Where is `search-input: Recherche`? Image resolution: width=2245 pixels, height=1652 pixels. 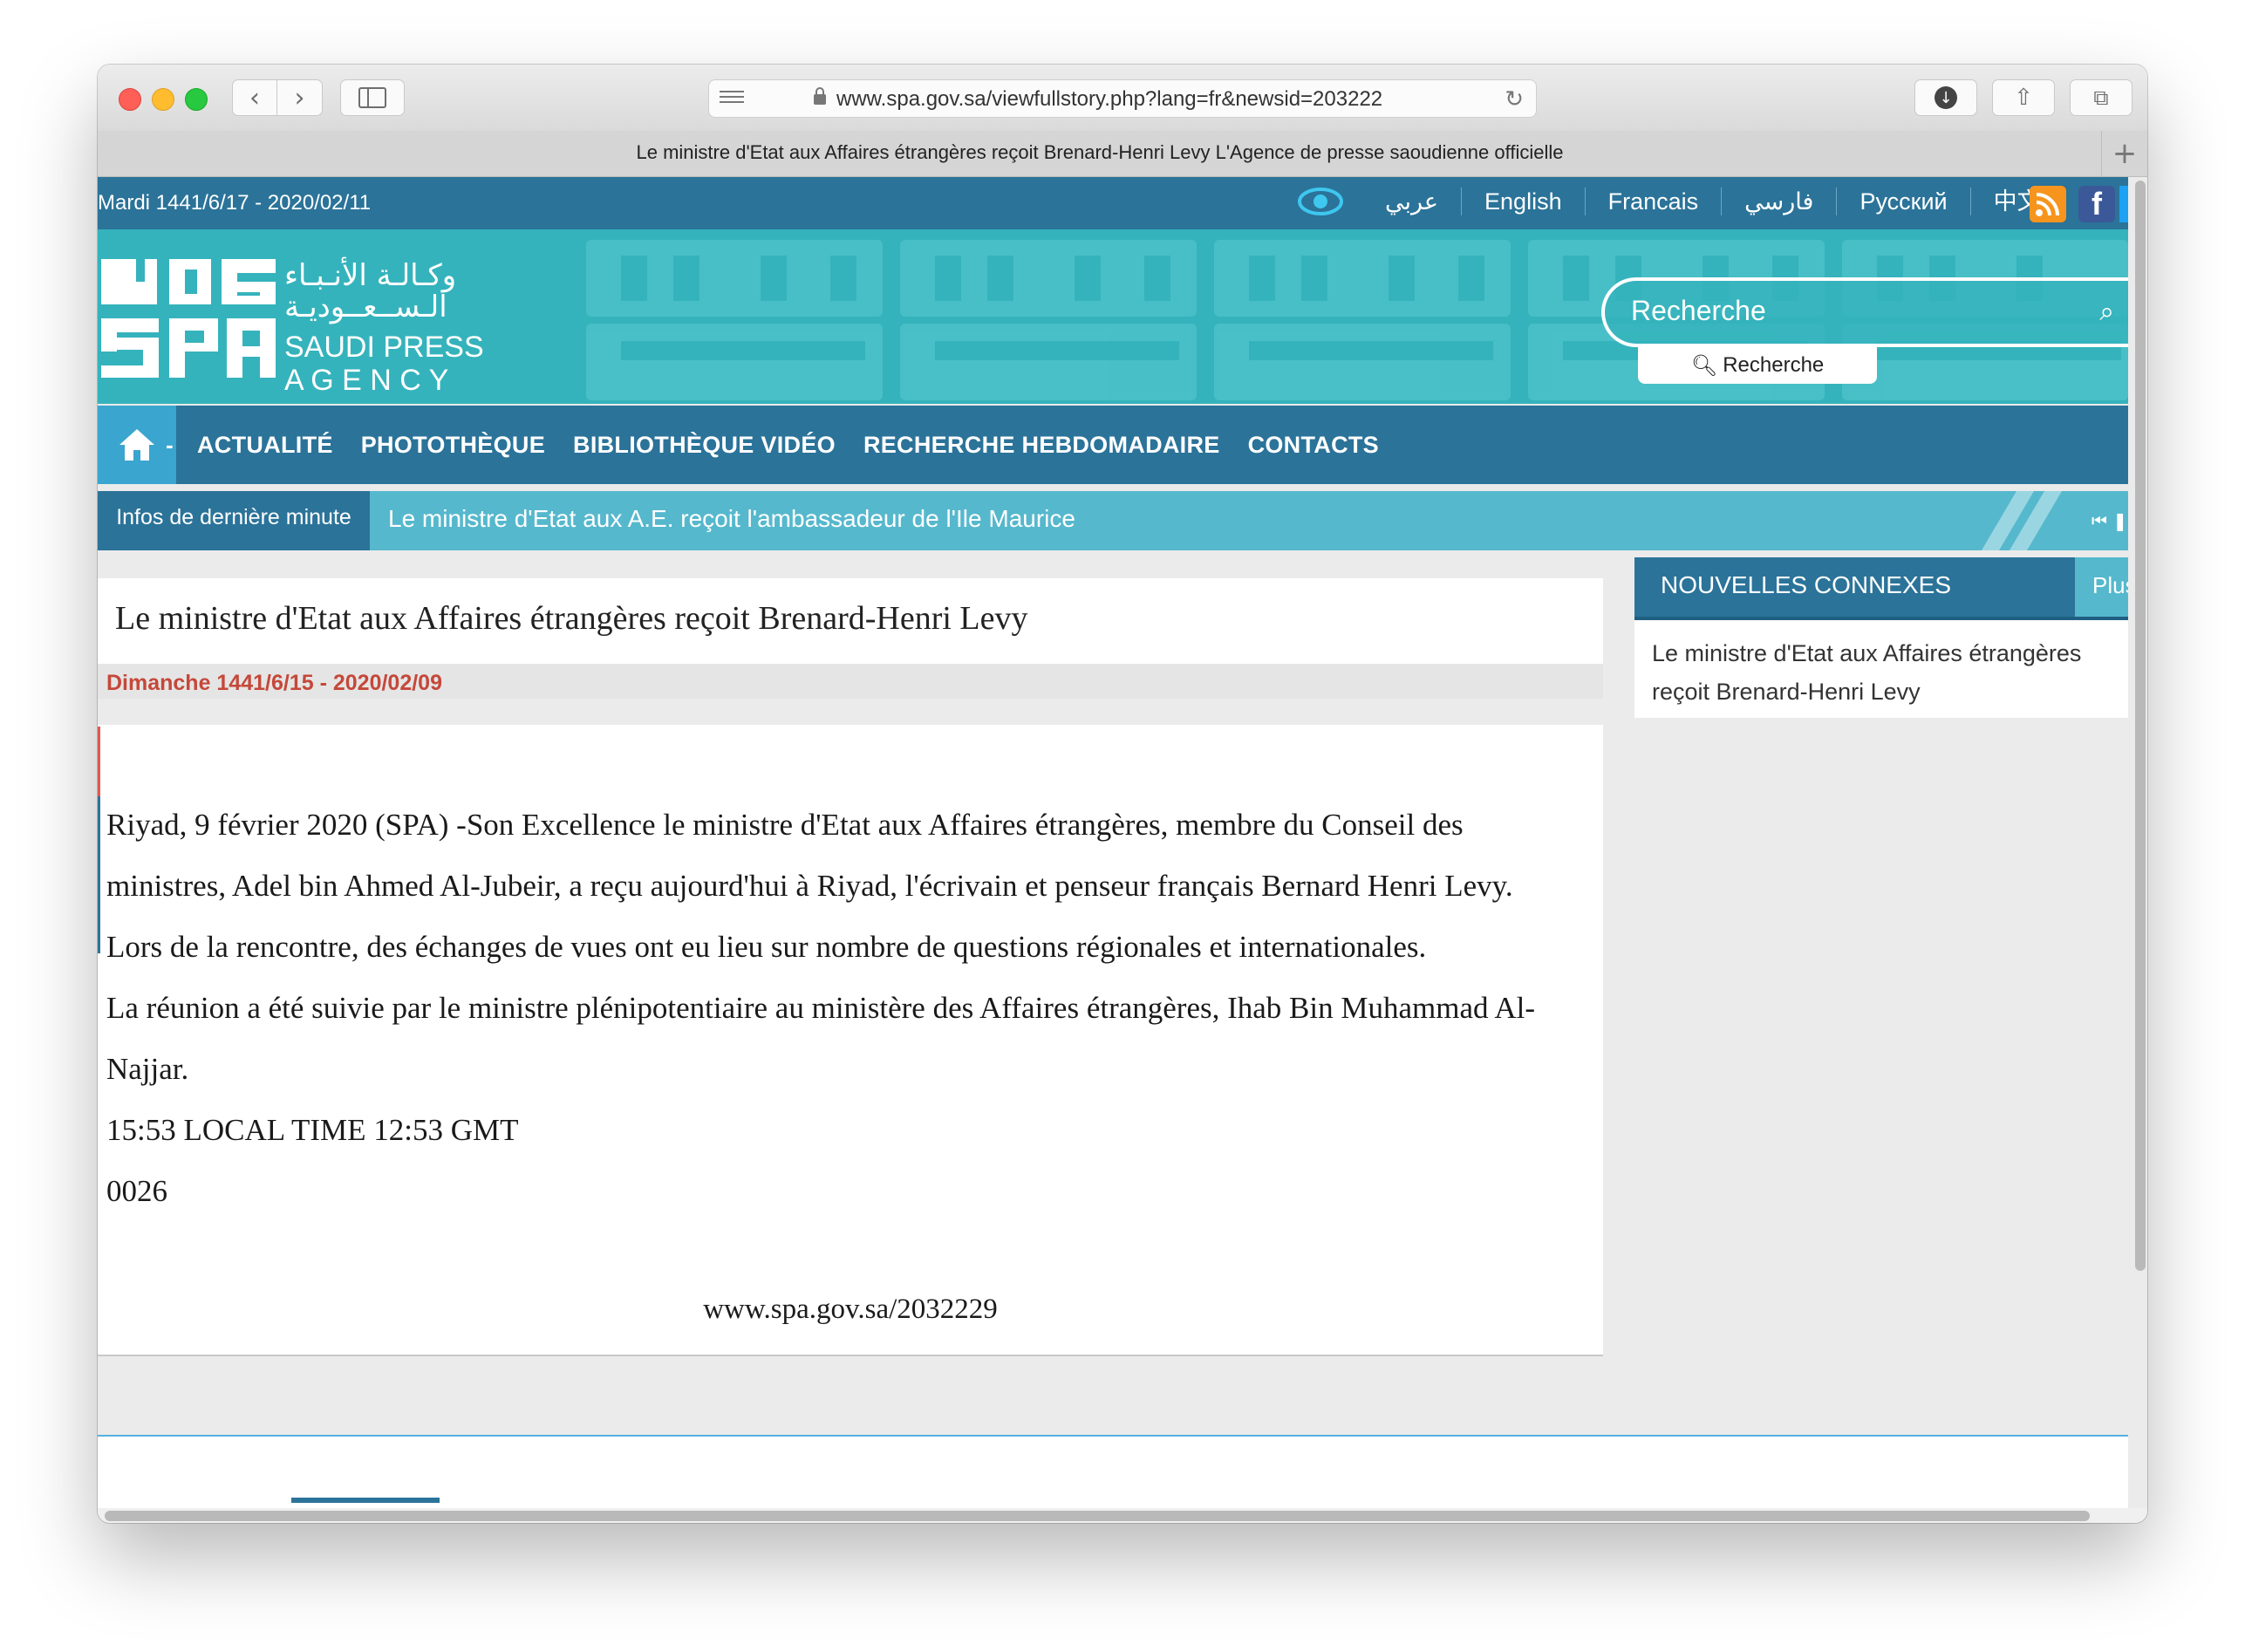
search-input: Recherche is located at coordinates (1698, 311).